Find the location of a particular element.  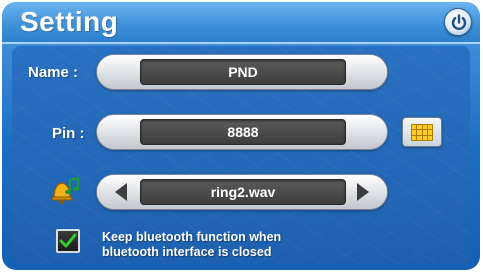

keypad-icon is located at coordinates (422, 132).